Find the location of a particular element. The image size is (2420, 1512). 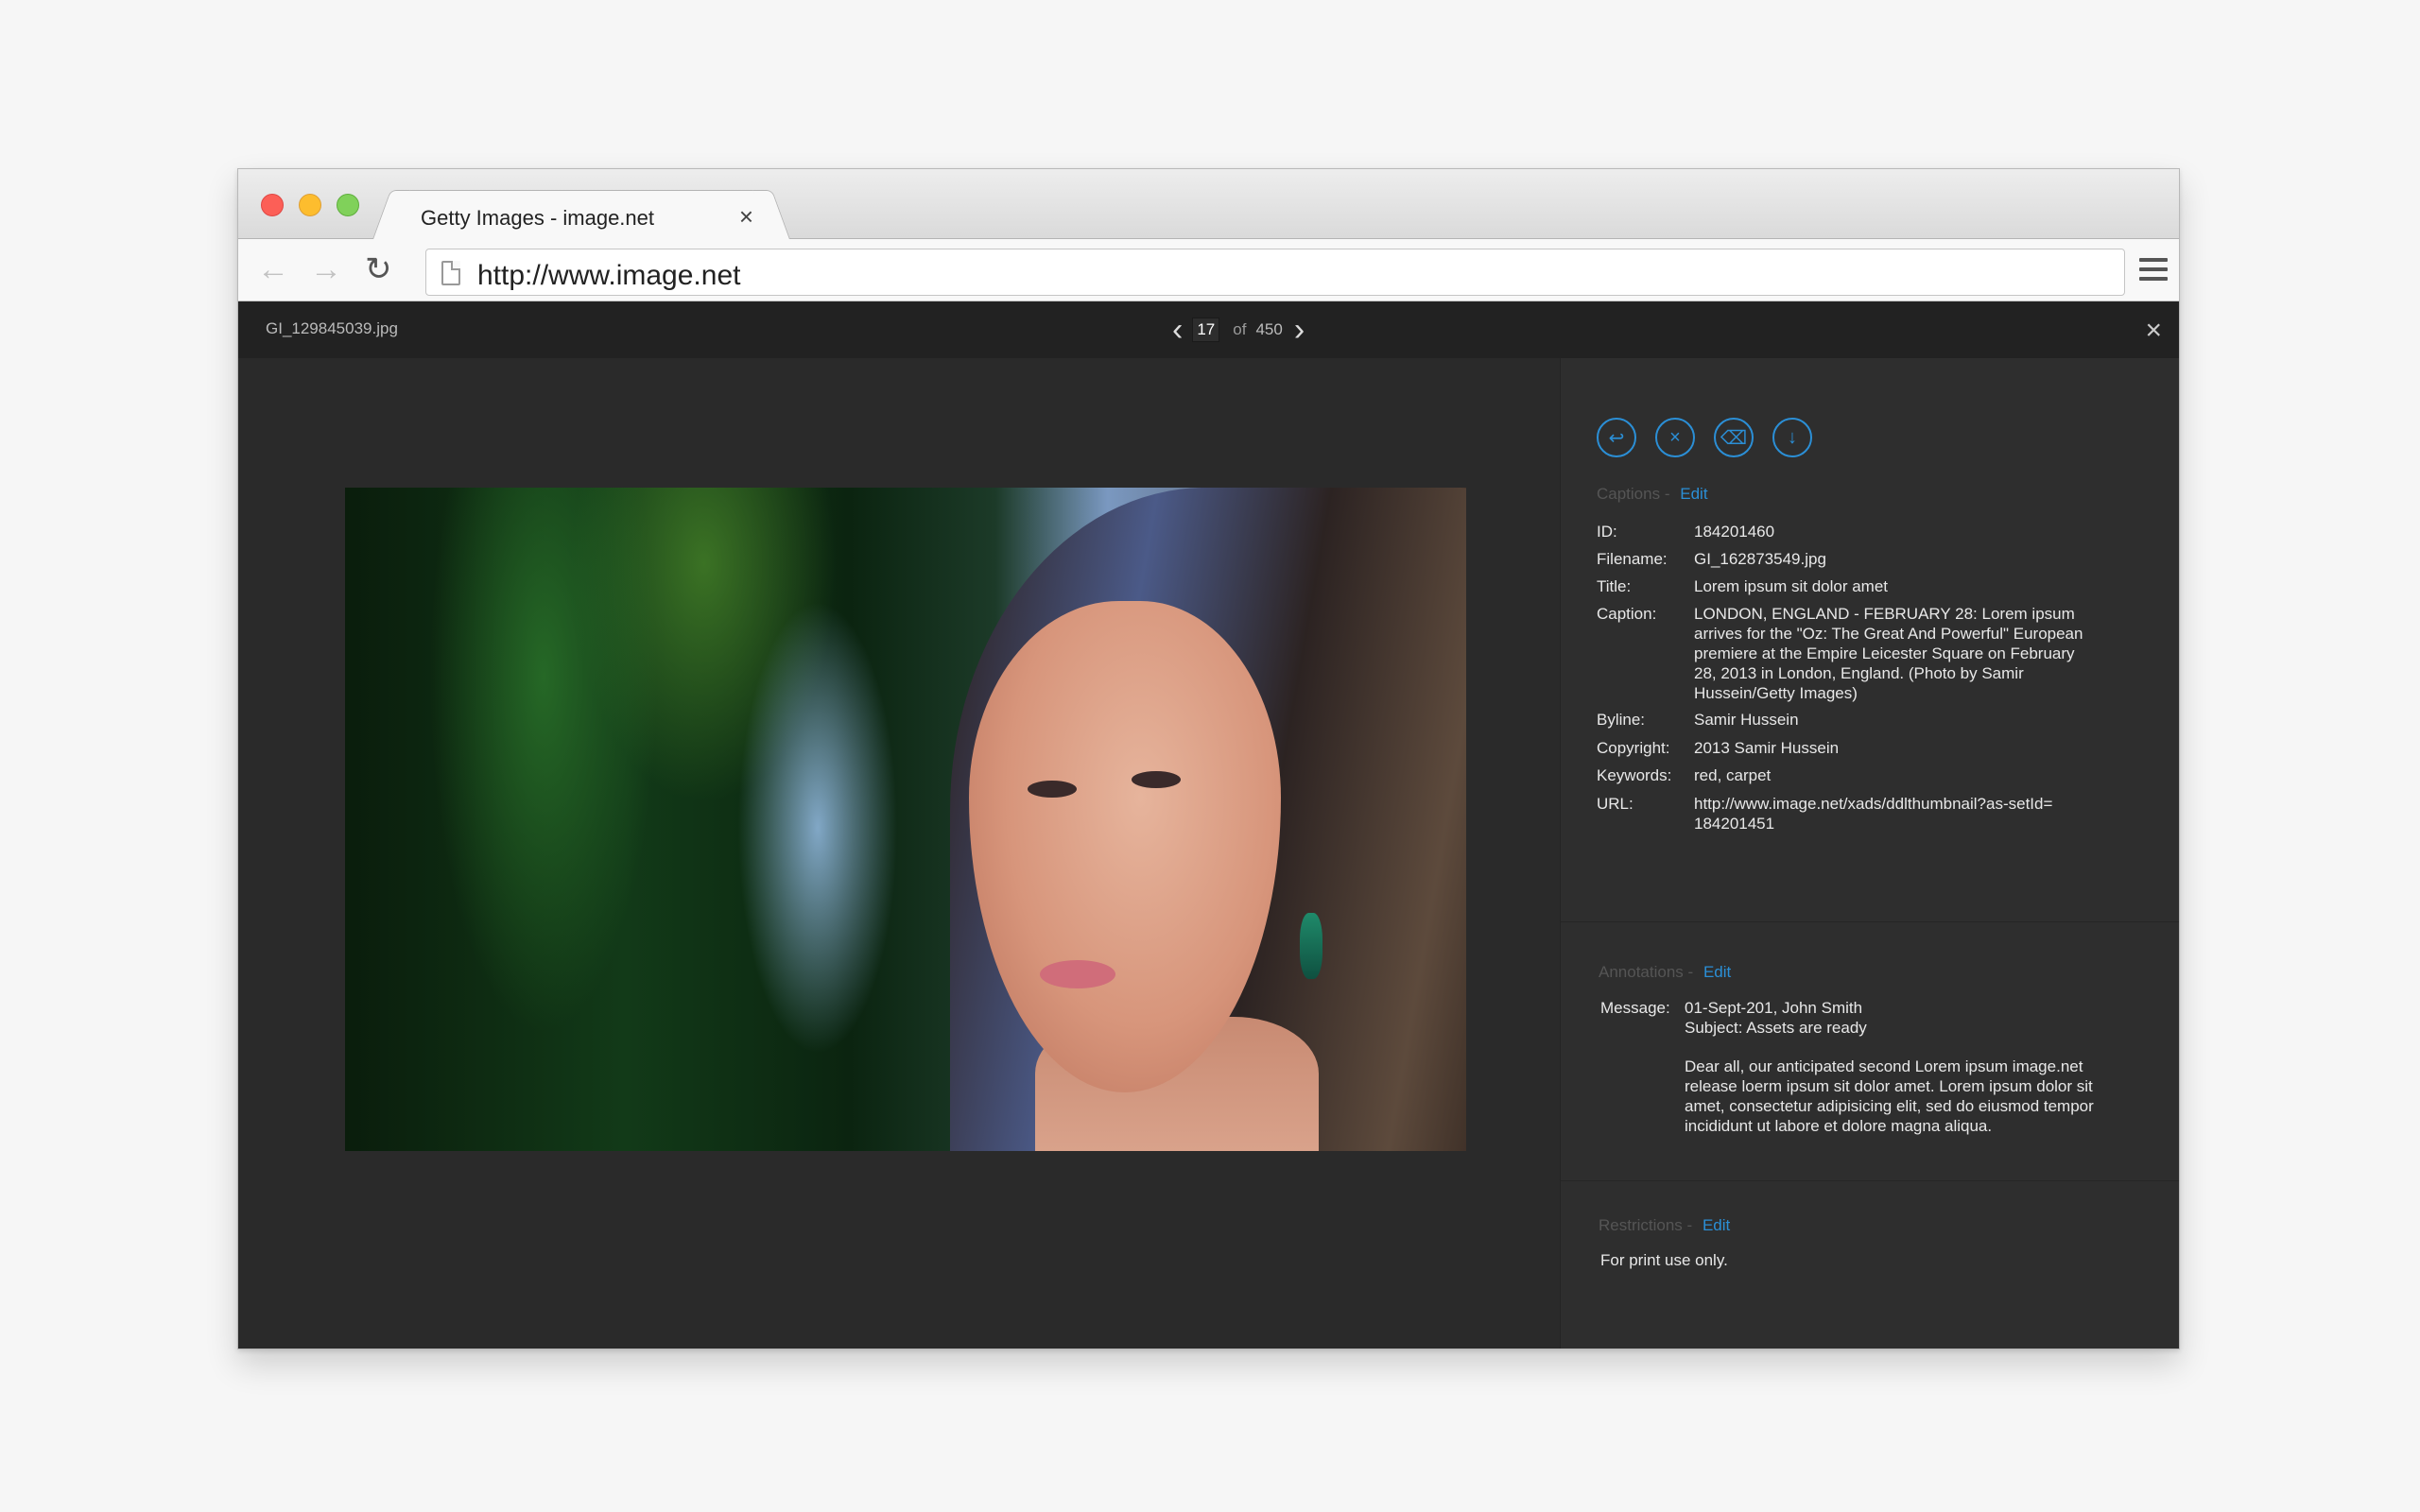

back-arrow-icon: ← is located at coordinates (273, 269).